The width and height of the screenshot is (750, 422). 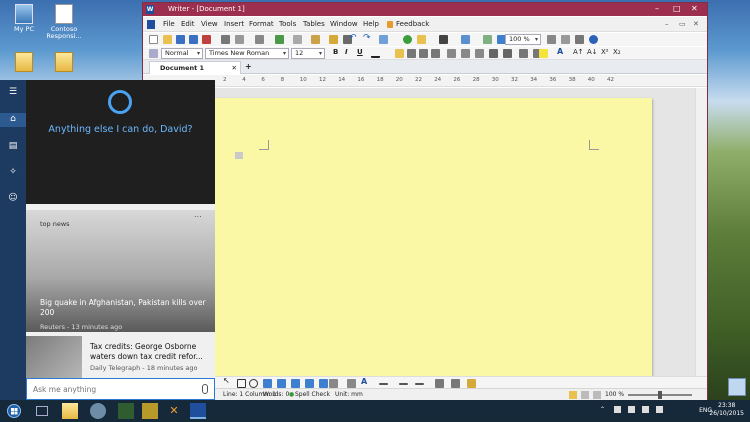 I want to click on outline-layout-icon, so click(x=597, y=395).